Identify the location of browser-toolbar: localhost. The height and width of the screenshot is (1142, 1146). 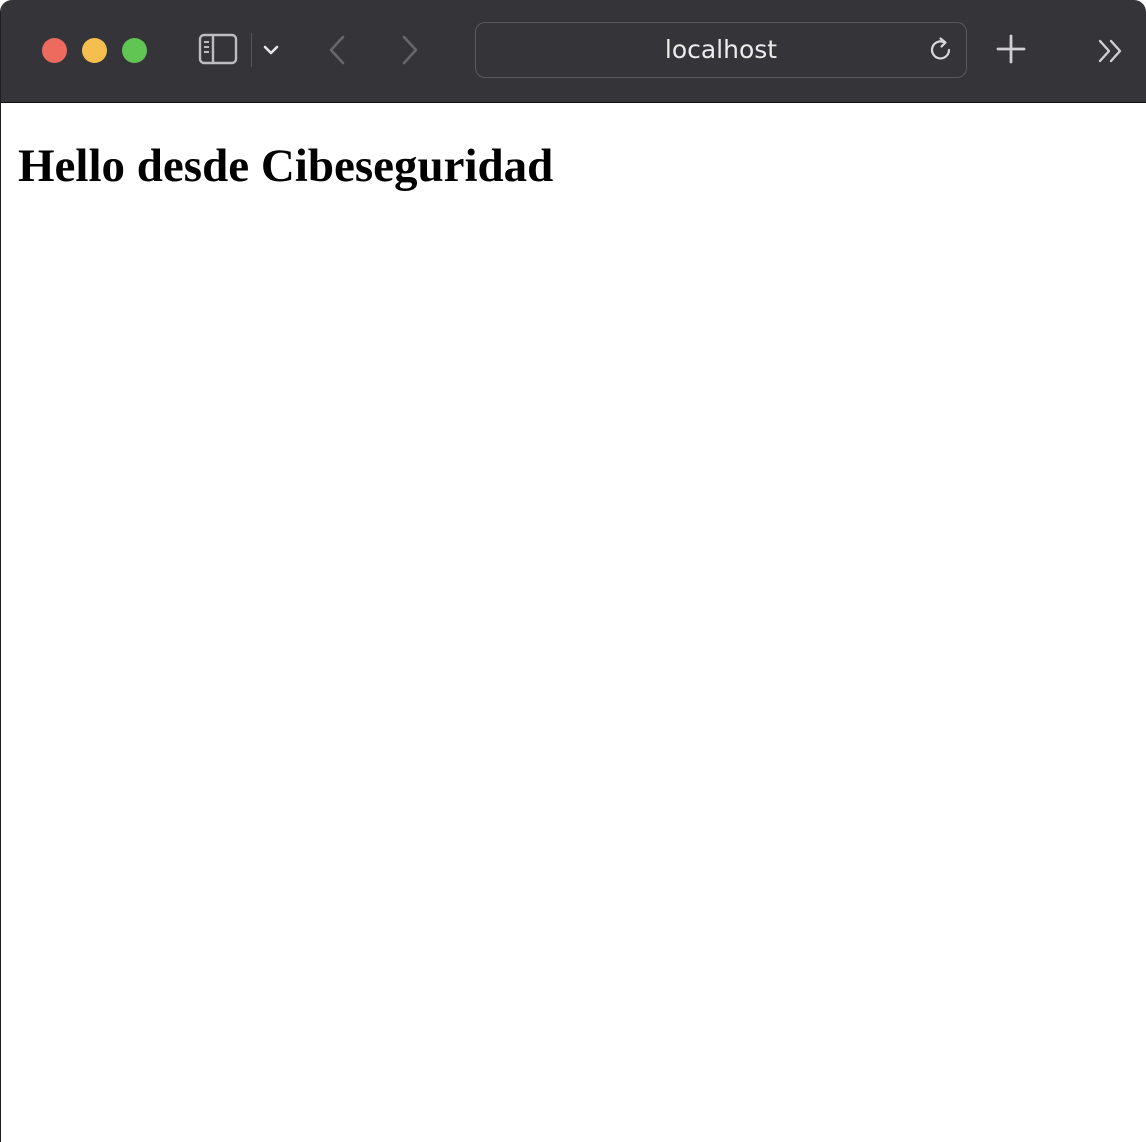
(573, 51).